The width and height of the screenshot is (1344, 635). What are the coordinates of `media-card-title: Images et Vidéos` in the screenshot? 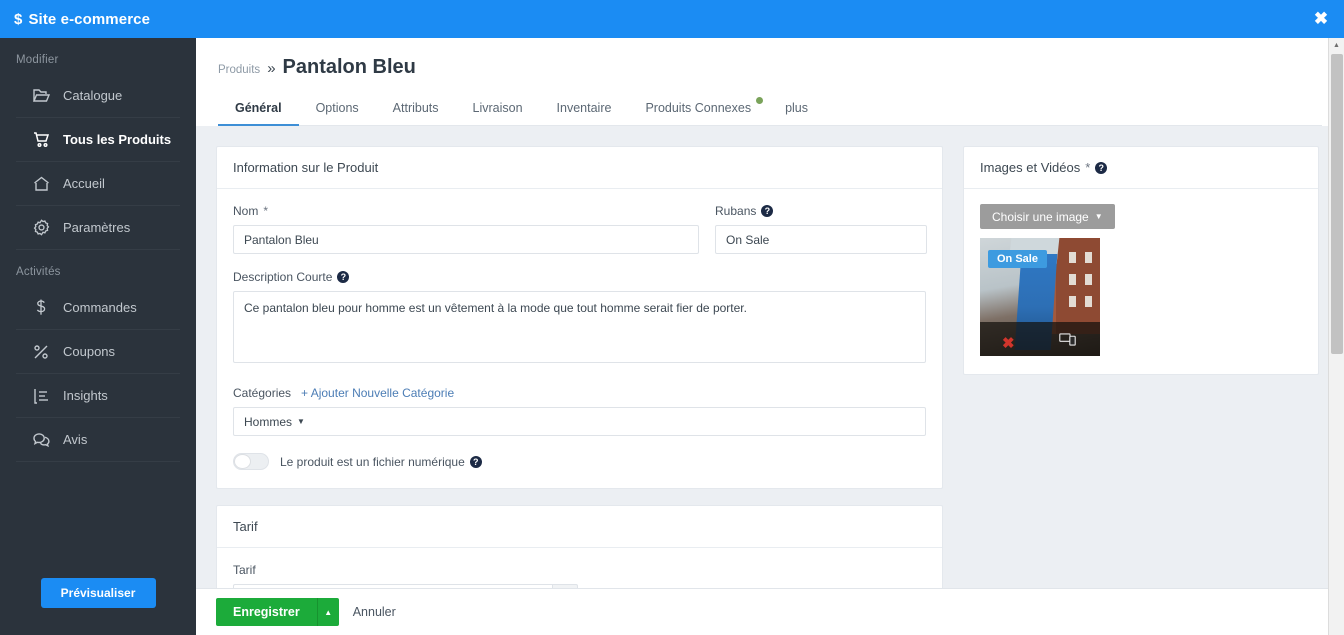 It's located at (1030, 167).